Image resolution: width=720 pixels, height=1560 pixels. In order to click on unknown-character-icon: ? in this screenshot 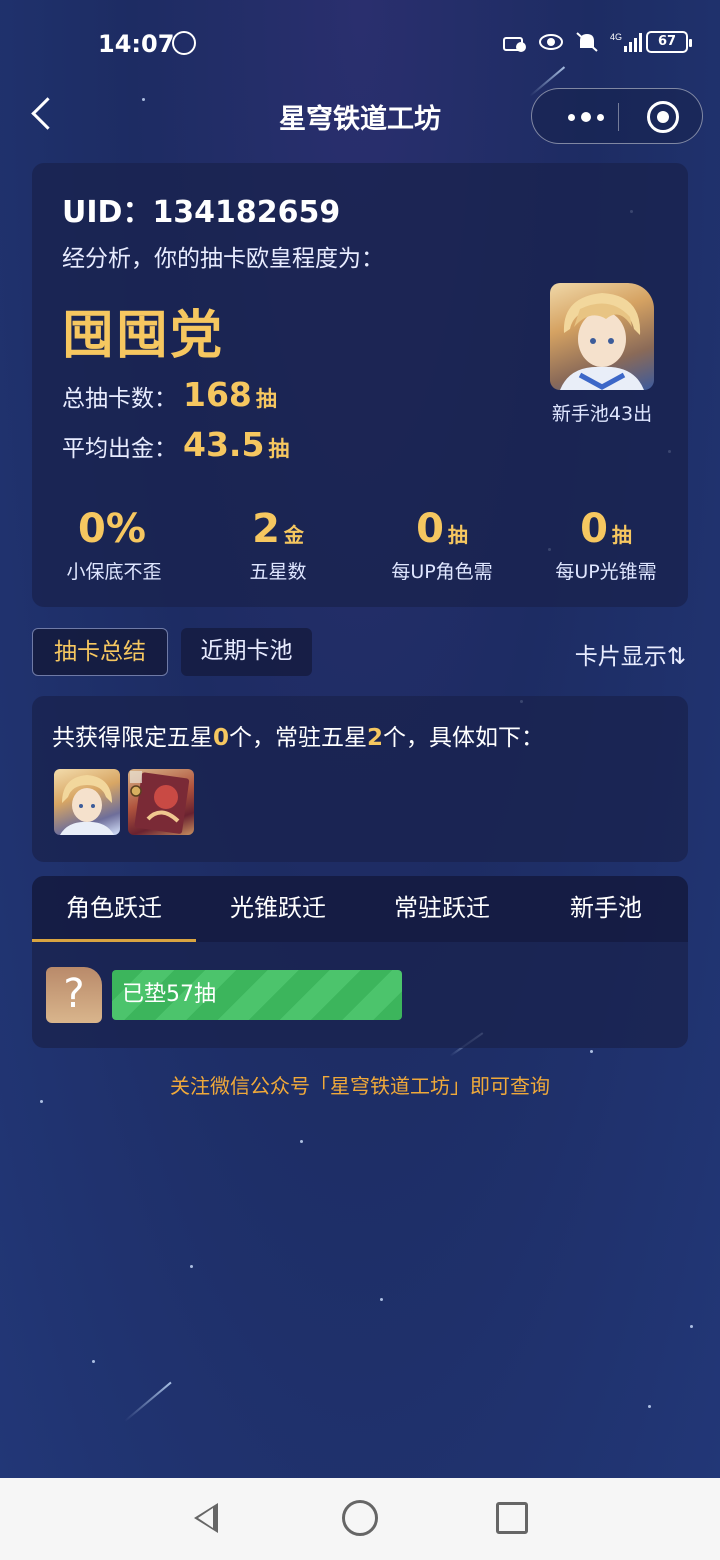, I will do `click(74, 995)`.